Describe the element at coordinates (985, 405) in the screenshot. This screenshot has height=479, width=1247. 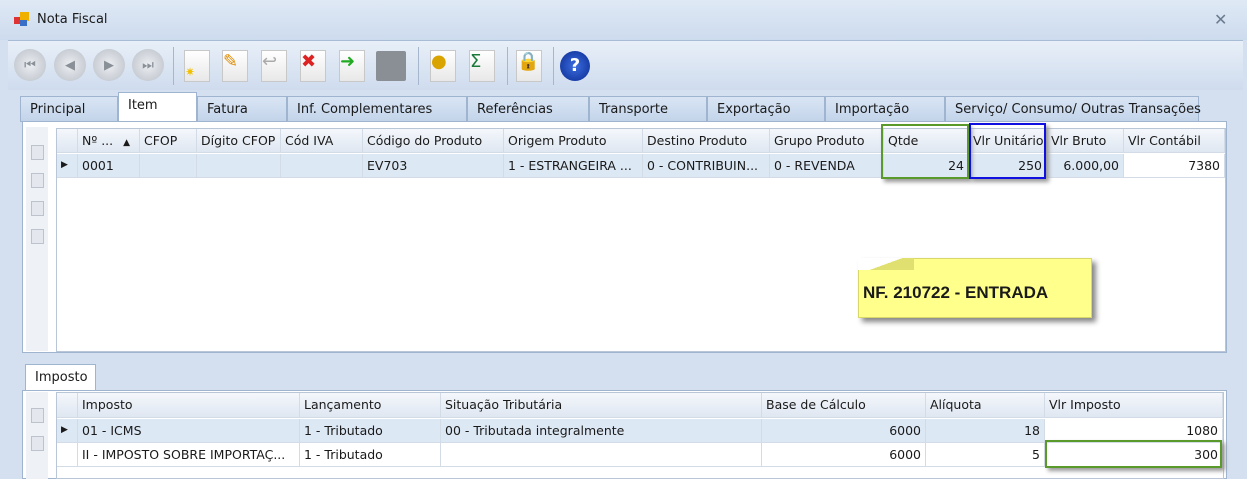
I see `col-aliquota: Alíquota` at that location.